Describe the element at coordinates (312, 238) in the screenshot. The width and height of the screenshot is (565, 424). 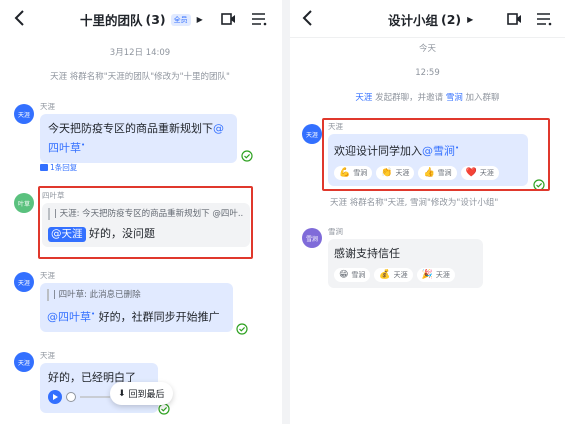
I see `avatar: 雪涧` at that location.